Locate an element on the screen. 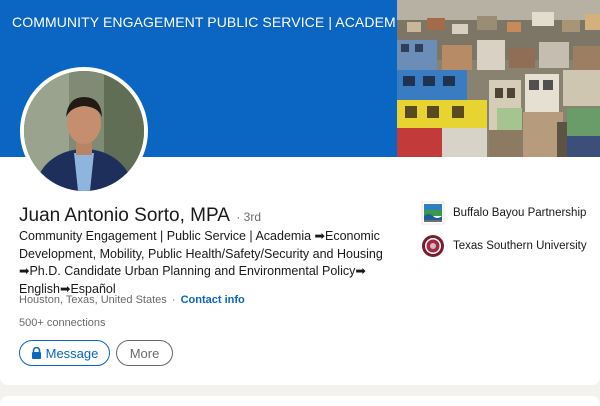  buffalo-bayou-logo-icon is located at coordinates (433, 213).